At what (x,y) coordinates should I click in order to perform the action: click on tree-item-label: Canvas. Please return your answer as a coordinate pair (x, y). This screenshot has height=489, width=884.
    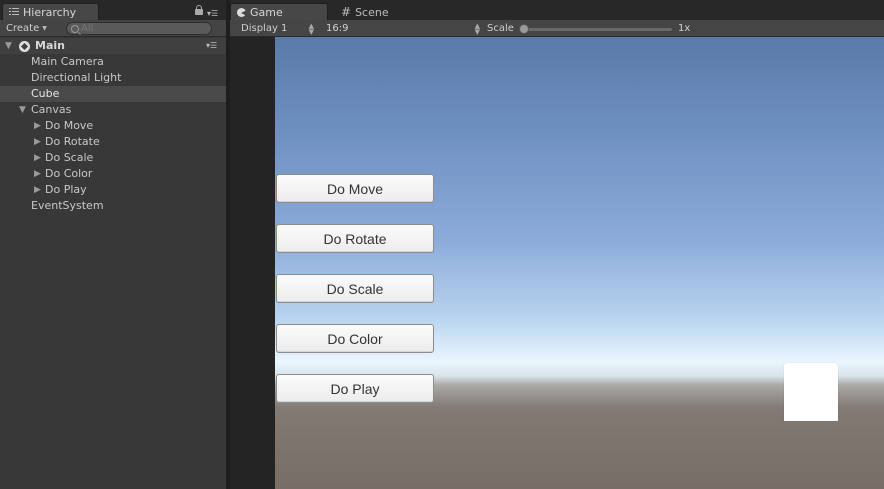
    Looking at the image, I should click on (51, 109).